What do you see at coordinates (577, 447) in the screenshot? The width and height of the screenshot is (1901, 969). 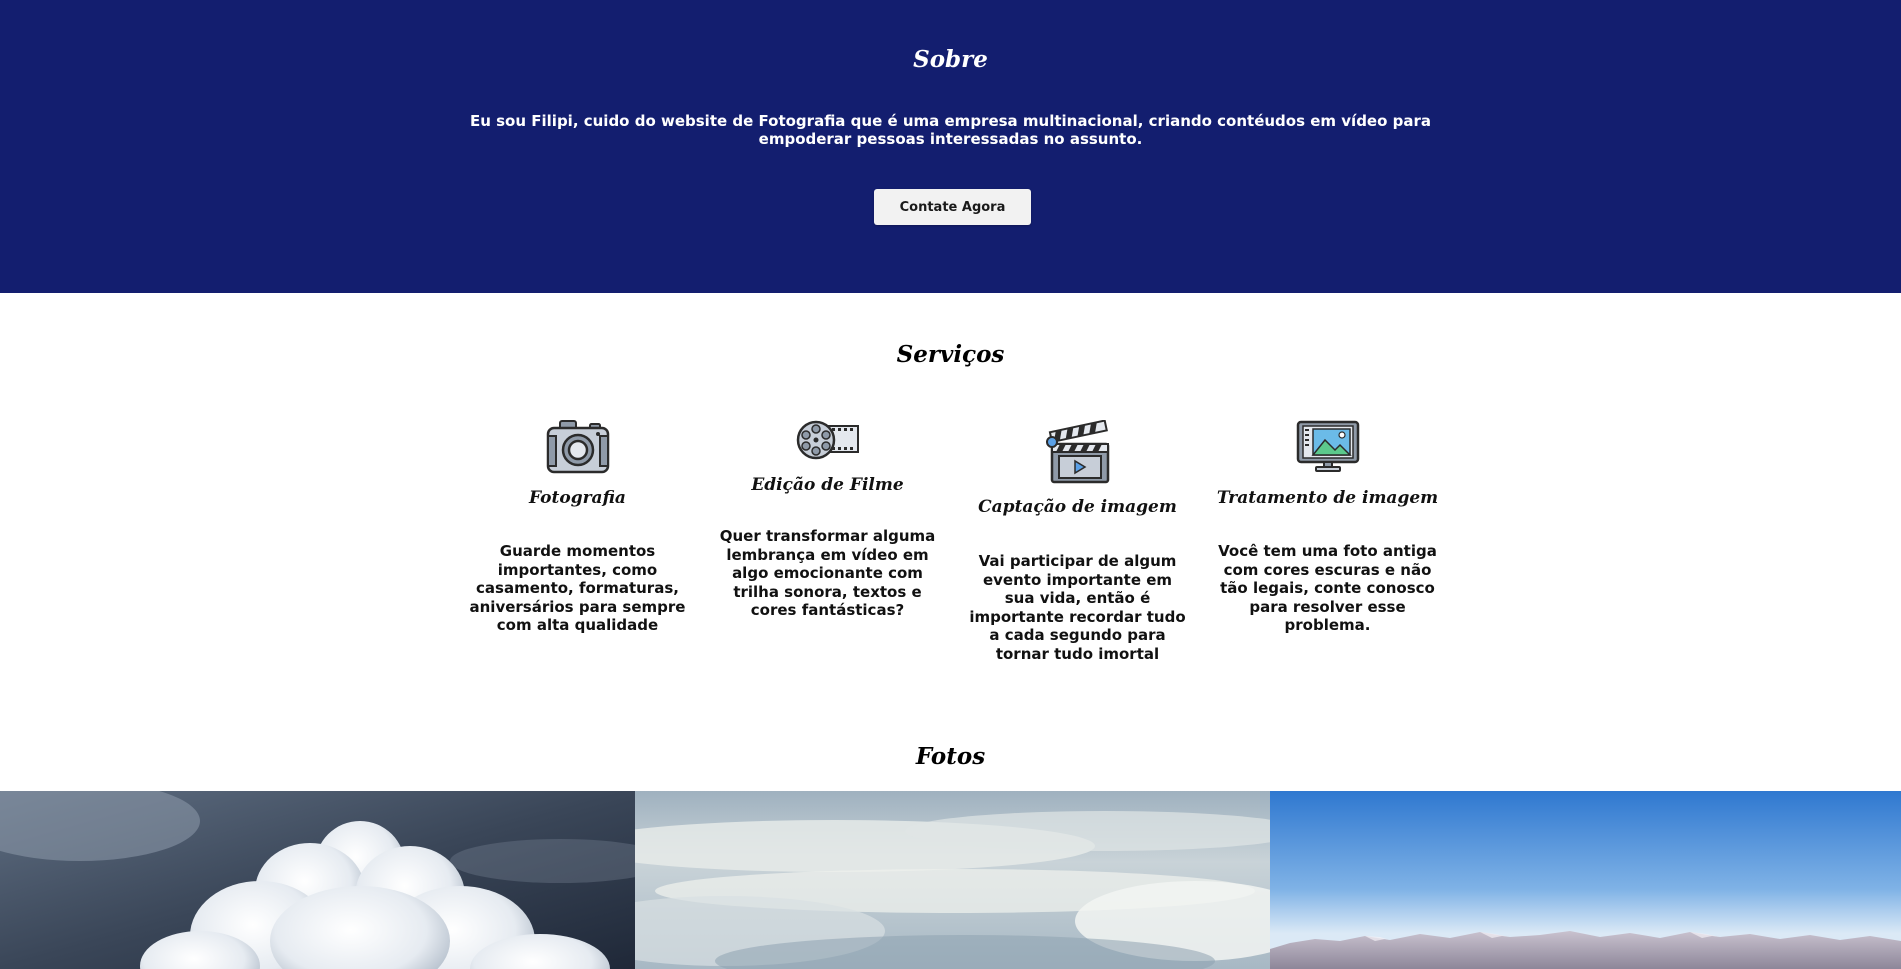 I see `camera-icon` at bounding box center [577, 447].